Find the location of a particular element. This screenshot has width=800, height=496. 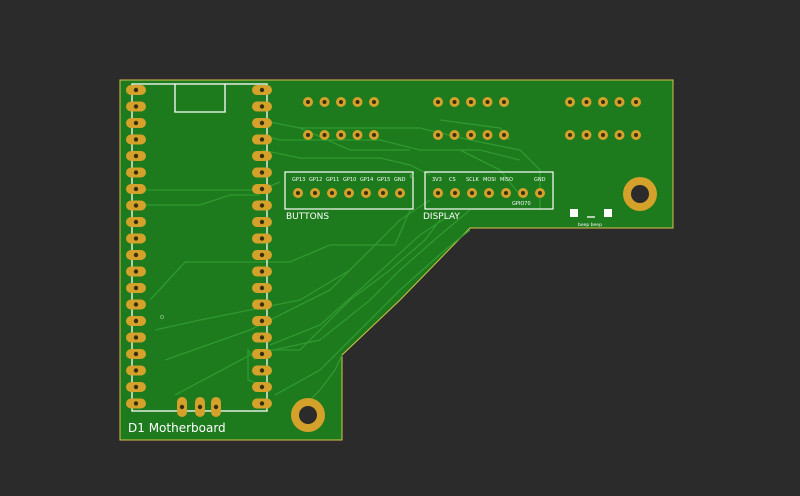

mounting-hole-left is located at coordinates (308, 415).